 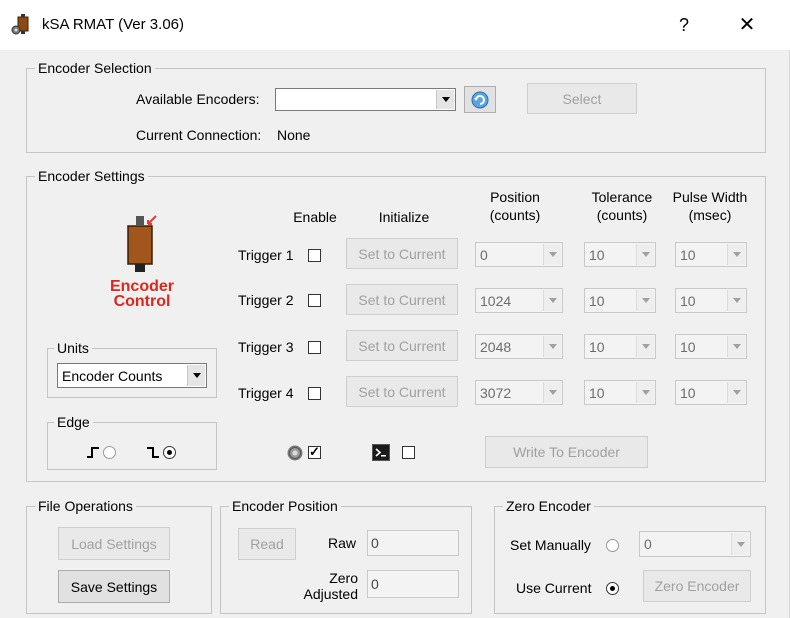 What do you see at coordinates (612, 545) in the screenshot?
I see `set-manually-radio` at bounding box center [612, 545].